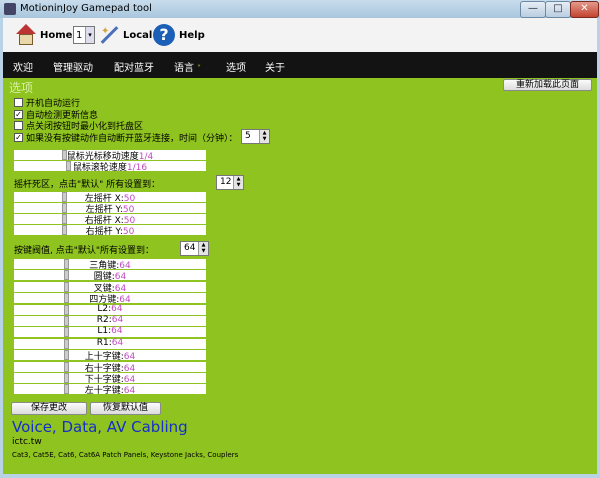 The width and height of the screenshot is (600, 478). I want to click on slider-text: L1:64, so click(110, 331).